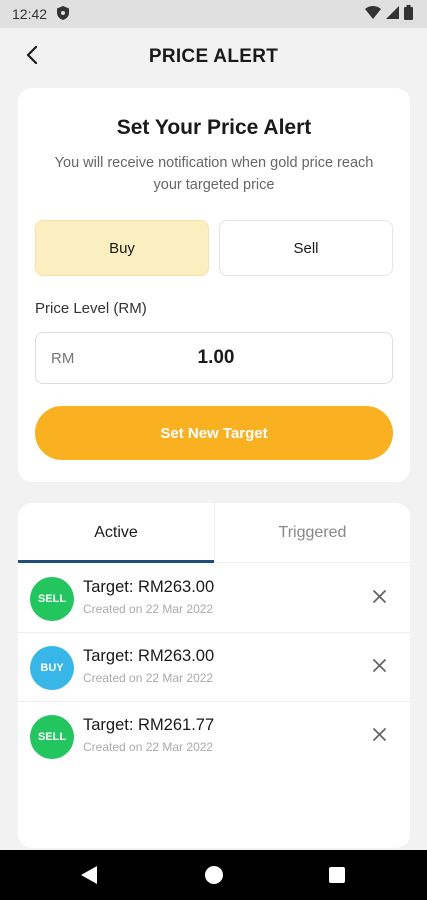  What do you see at coordinates (408, 14) in the screenshot?
I see `battery-icon` at bounding box center [408, 14].